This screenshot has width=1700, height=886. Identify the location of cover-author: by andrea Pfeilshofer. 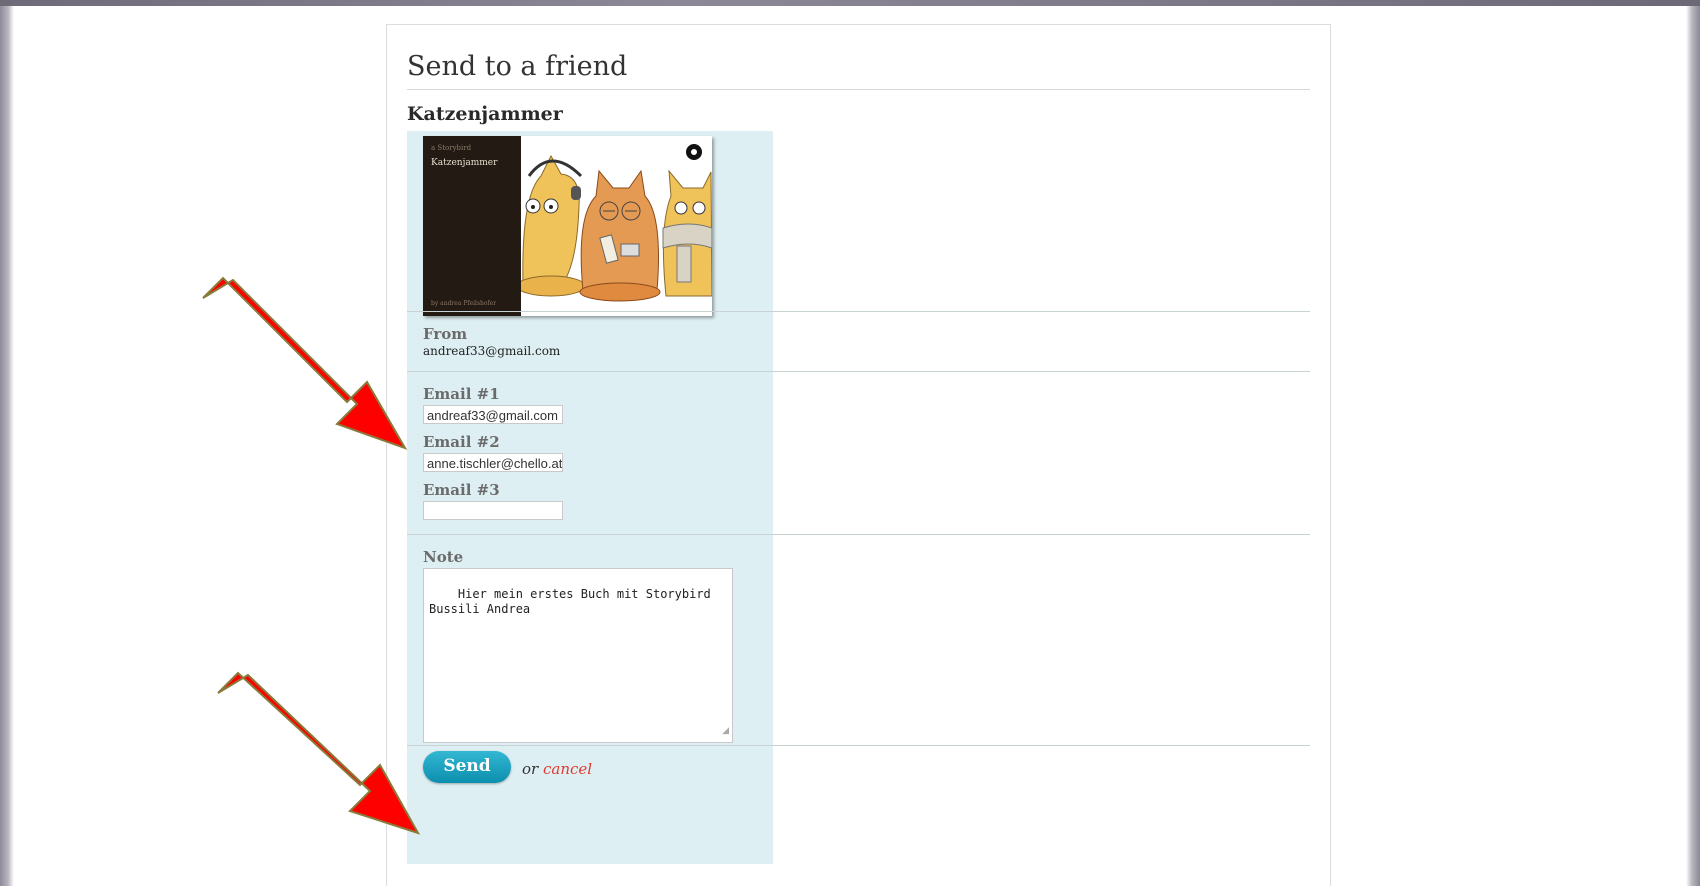
(464, 303).